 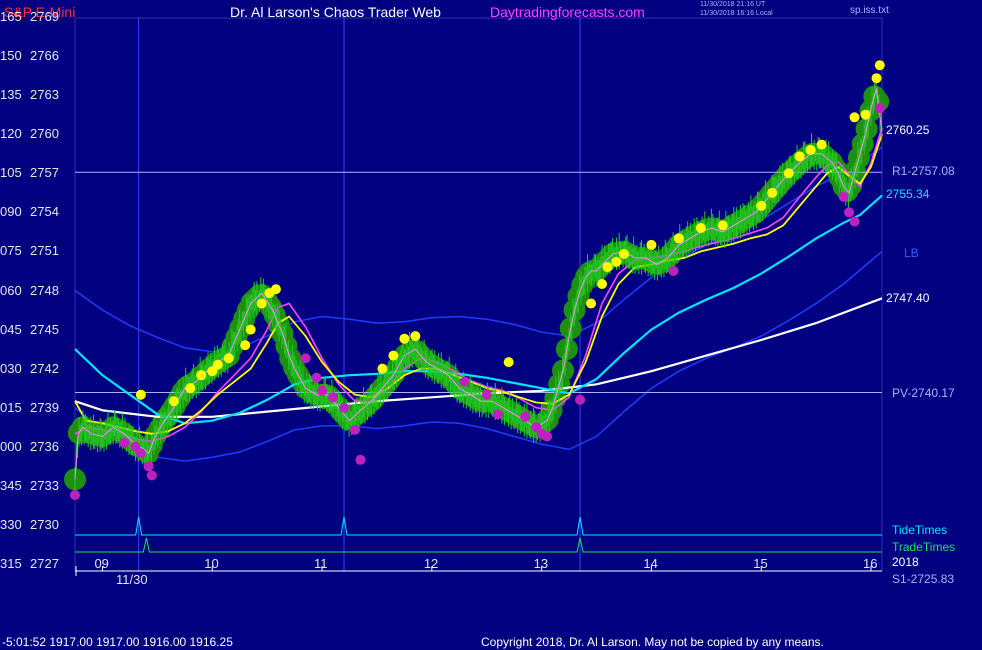 I want to click on trade-times-label: TradeTimes, so click(x=924, y=547).